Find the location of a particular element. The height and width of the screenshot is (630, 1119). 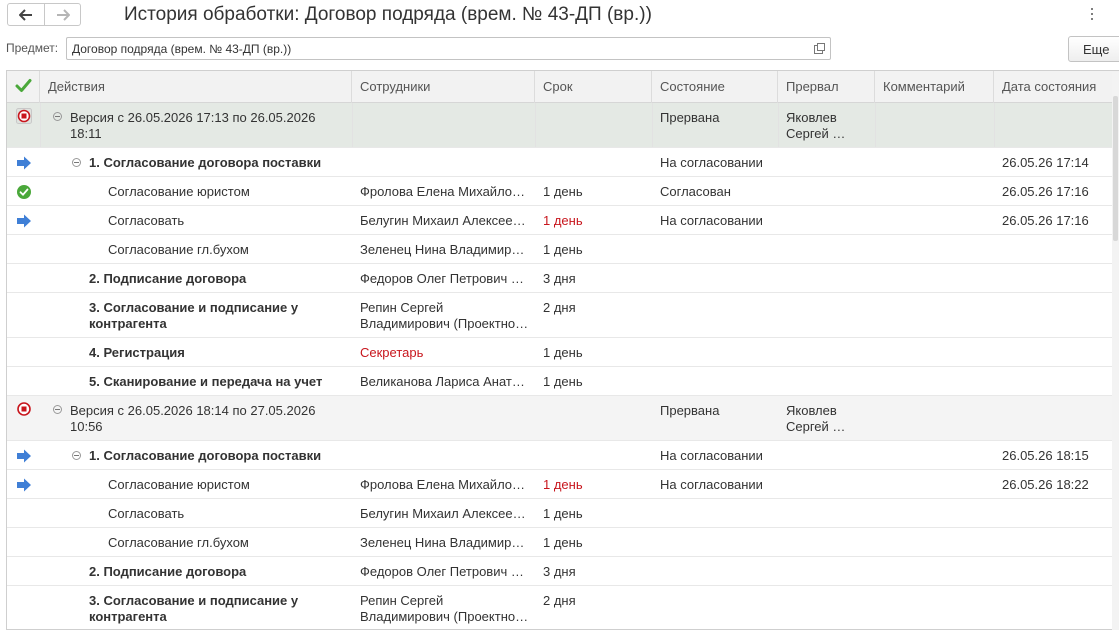

column-header-actions: Действия is located at coordinates (196, 87).